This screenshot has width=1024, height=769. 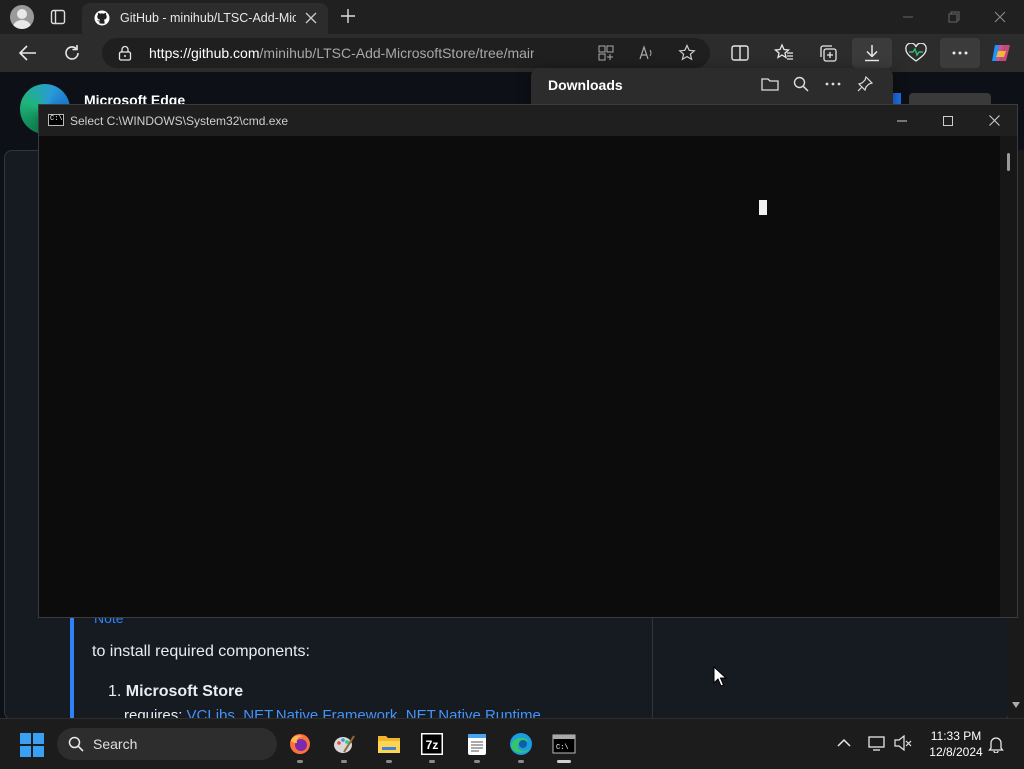 What do you see at coordinates (102, 18) in the screenshot?
I see `github-icon` at bounding box center [102, 18].